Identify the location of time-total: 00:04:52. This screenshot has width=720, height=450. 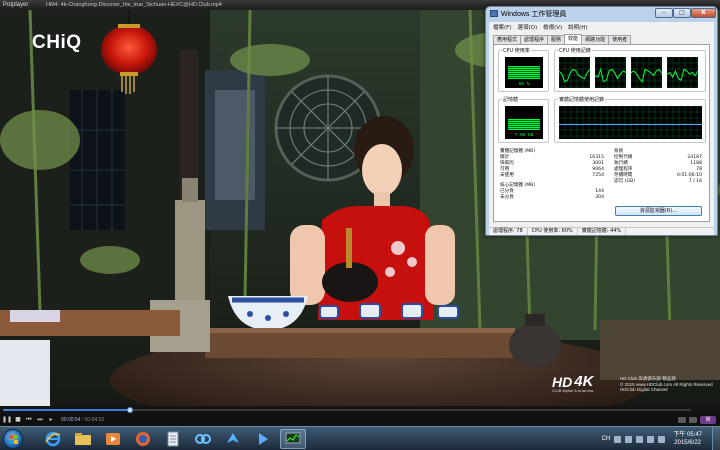
(94, 420).